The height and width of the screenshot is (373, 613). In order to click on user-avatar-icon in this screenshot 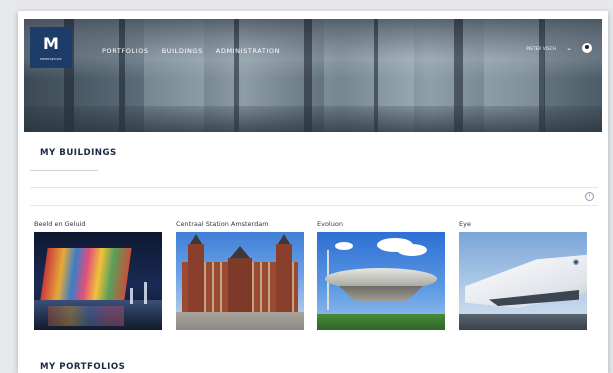, I will do `click(587, 48)`.